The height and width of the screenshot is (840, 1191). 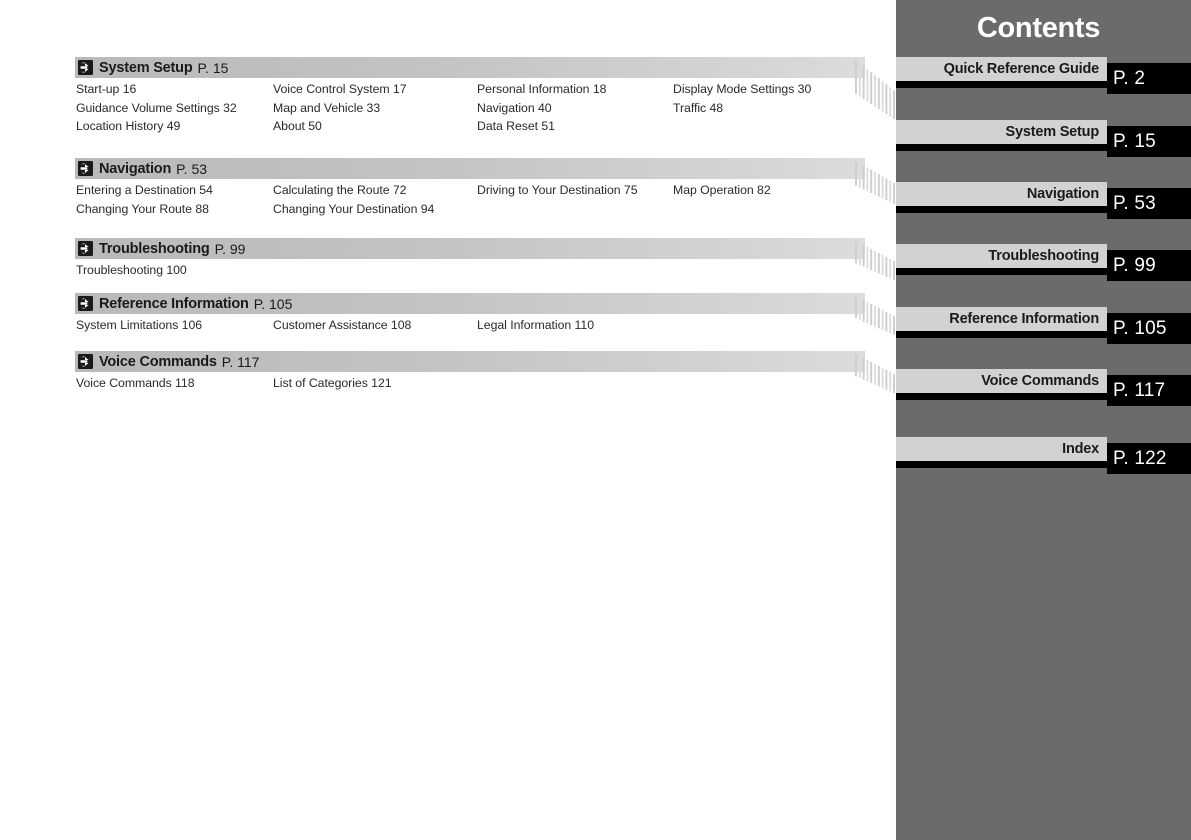 What do you see at coordinates (470, 248) in the screenshot?
I see `section-header-bar: Troubleshooting P. 99` at bounding box center [470, 248].